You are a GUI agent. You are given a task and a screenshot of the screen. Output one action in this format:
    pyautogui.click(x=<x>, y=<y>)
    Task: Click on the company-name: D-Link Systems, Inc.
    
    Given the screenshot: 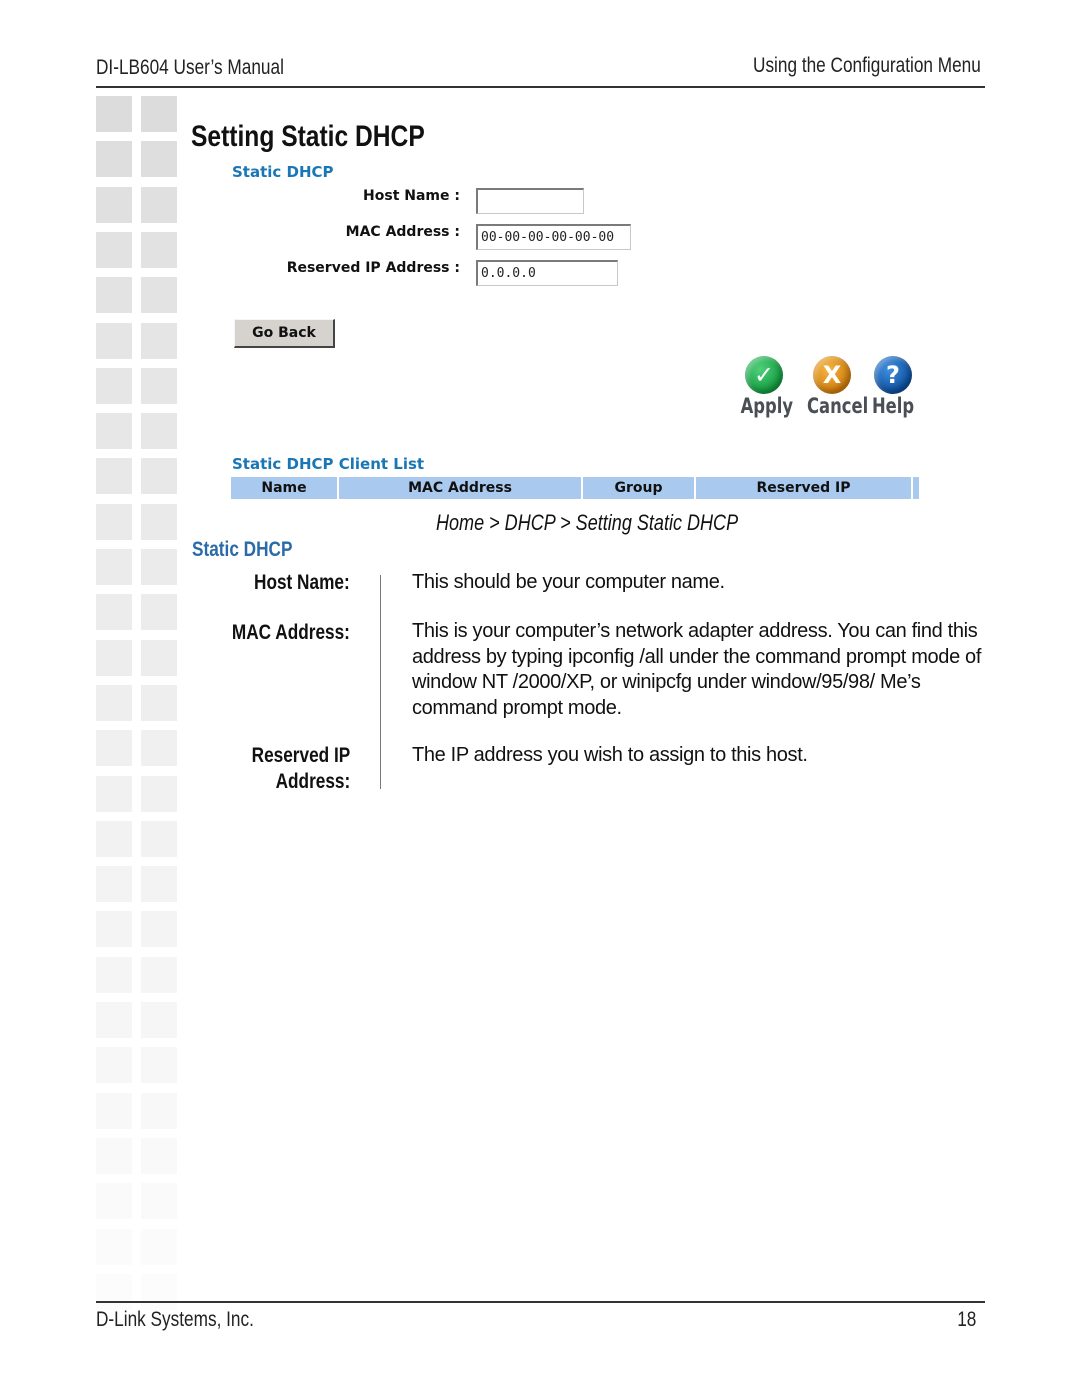 What is the action you would take?
    pyautogui.click(x=175, y=1319)
    